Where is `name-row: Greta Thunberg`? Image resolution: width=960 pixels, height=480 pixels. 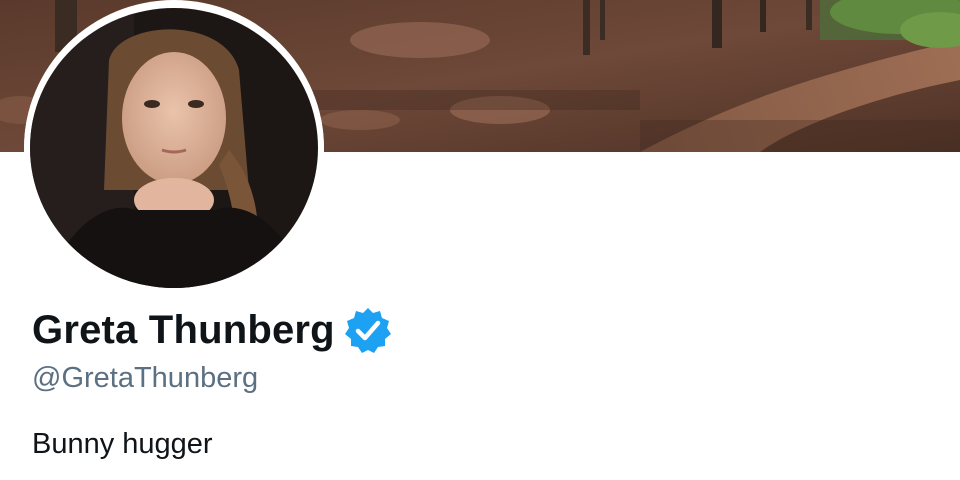
name-row: Greta Thunberg is located at coordinates (212, 330).